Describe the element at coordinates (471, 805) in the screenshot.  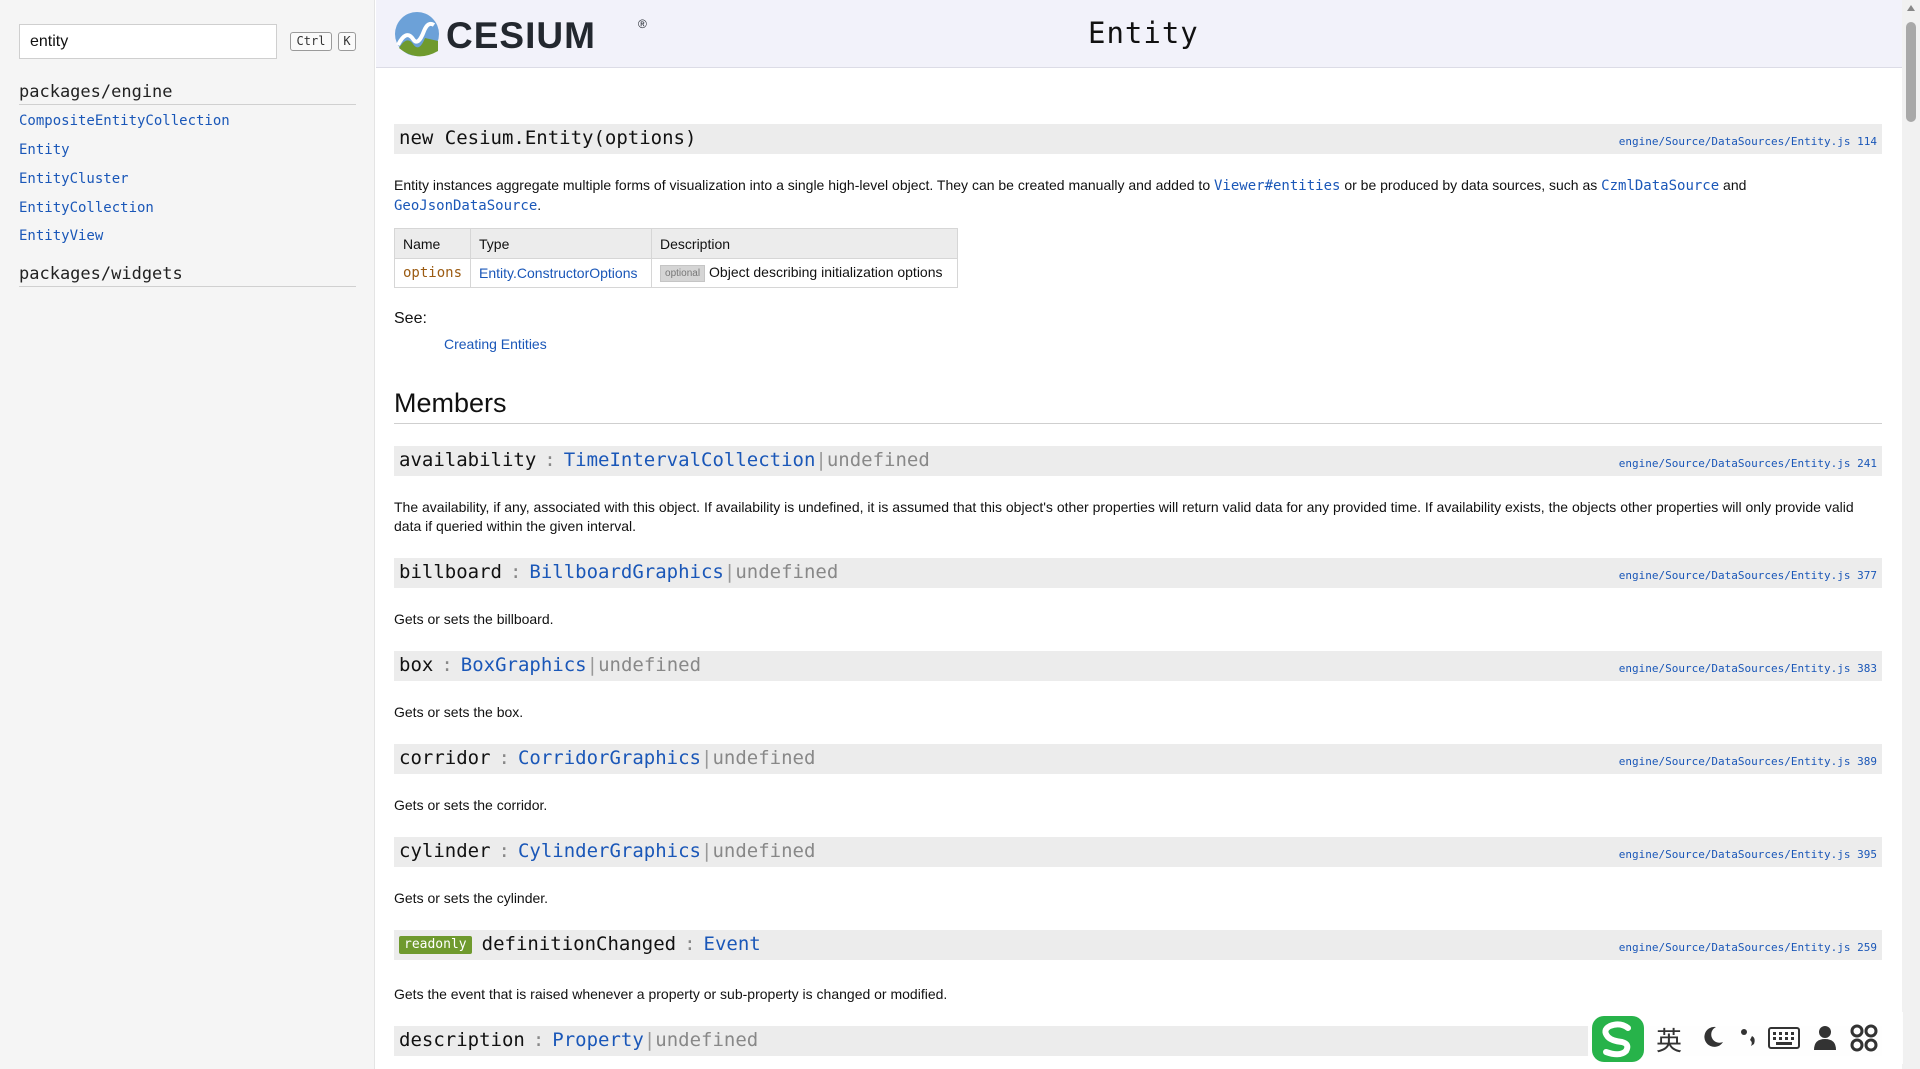
I see `member-description: Gets or sets the corridor.` at that location.